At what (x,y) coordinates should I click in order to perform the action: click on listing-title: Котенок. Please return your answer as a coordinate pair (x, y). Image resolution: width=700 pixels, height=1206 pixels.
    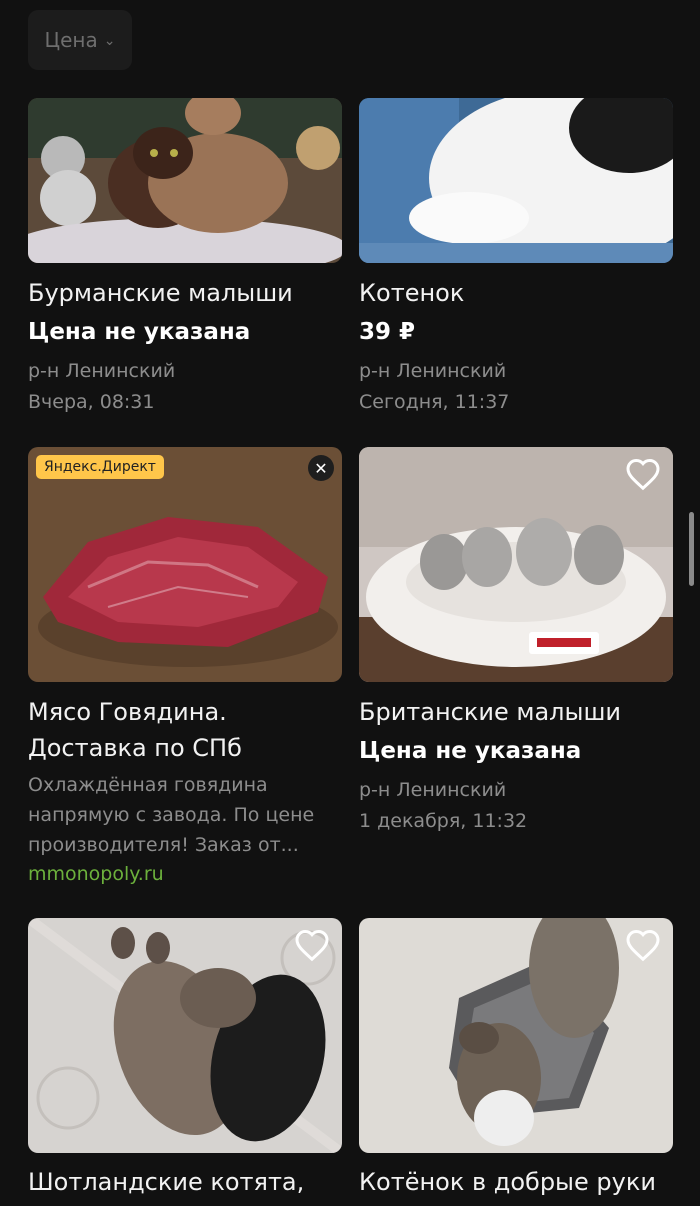
    Looking at the image, I should click on (411, 293).